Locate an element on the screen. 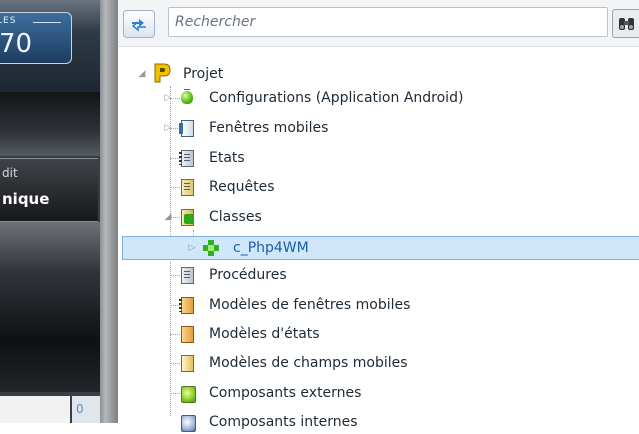 The image size is (639, 434). tree-item-classes: ◢ Classes is located at coordinates (212, 217).